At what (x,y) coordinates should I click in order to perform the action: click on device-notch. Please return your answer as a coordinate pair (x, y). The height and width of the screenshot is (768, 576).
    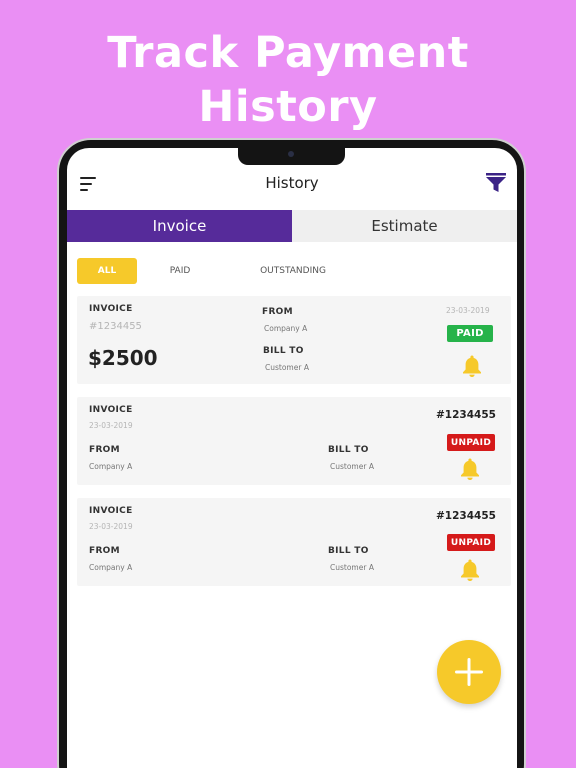
    Looking at the image, I should click on (291, 156).